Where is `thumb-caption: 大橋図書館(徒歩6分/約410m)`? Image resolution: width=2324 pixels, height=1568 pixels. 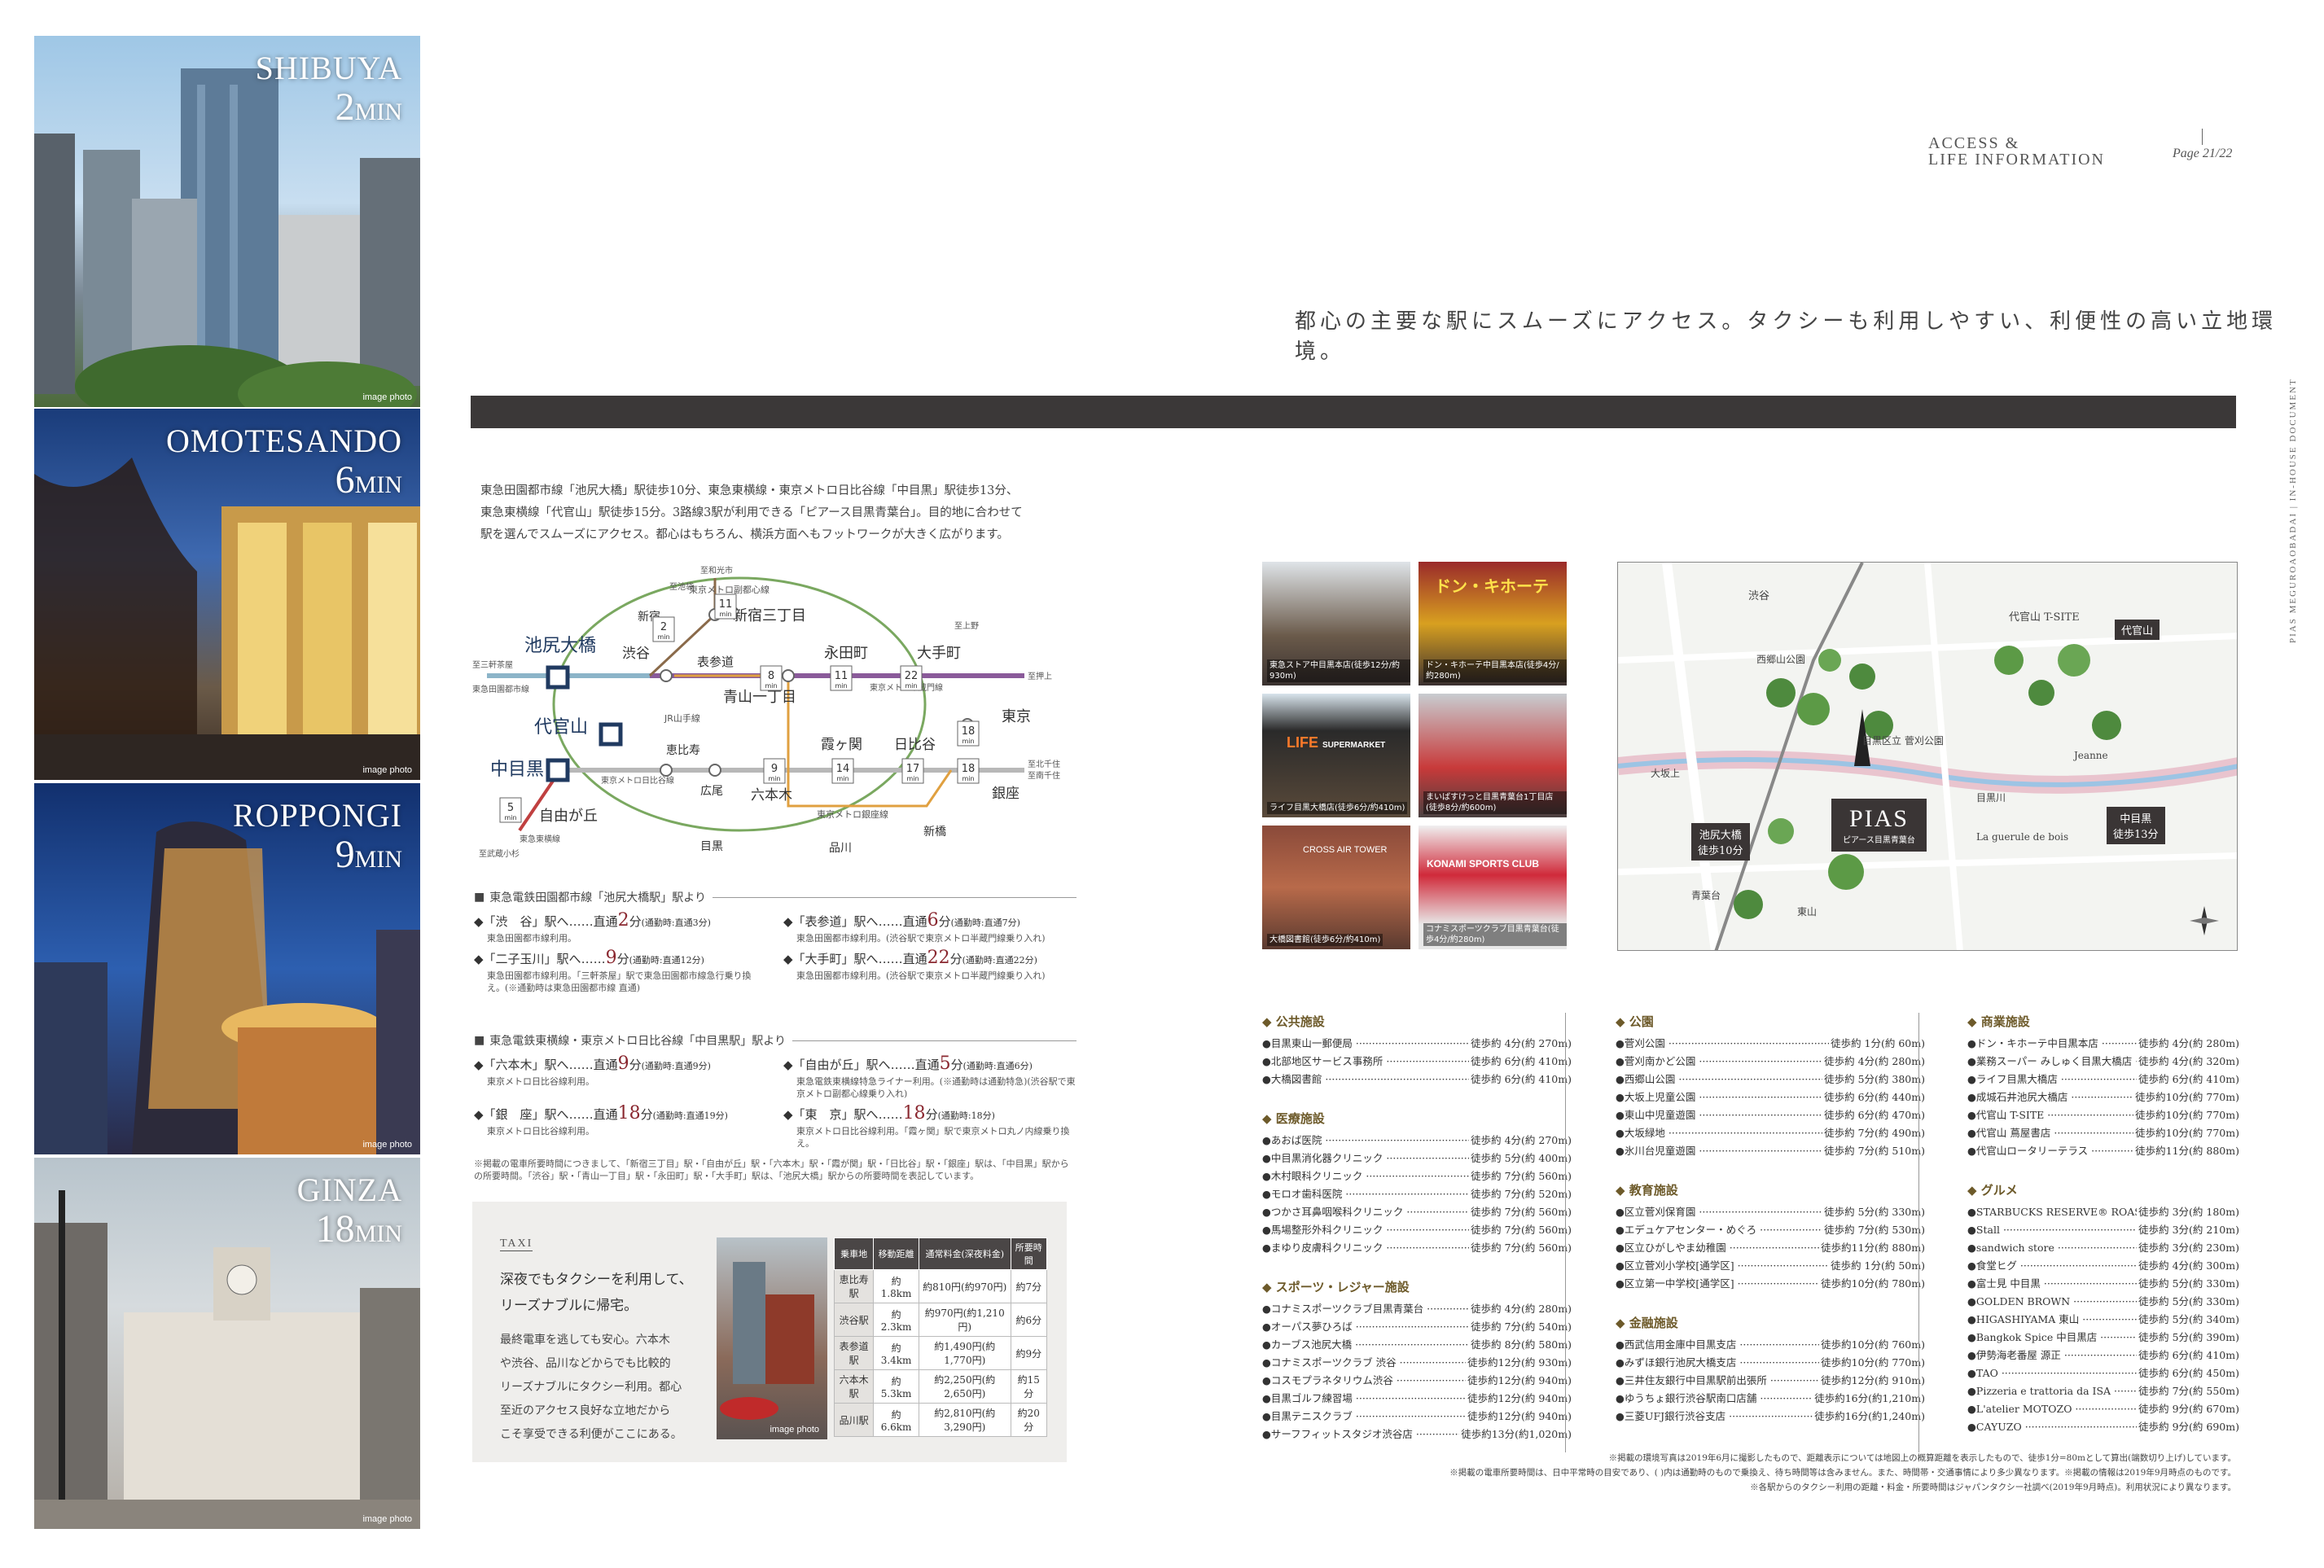
thumb-caption: 大橋図書館(徒歩6分/約410m) is located at coordinates (1325, 940).